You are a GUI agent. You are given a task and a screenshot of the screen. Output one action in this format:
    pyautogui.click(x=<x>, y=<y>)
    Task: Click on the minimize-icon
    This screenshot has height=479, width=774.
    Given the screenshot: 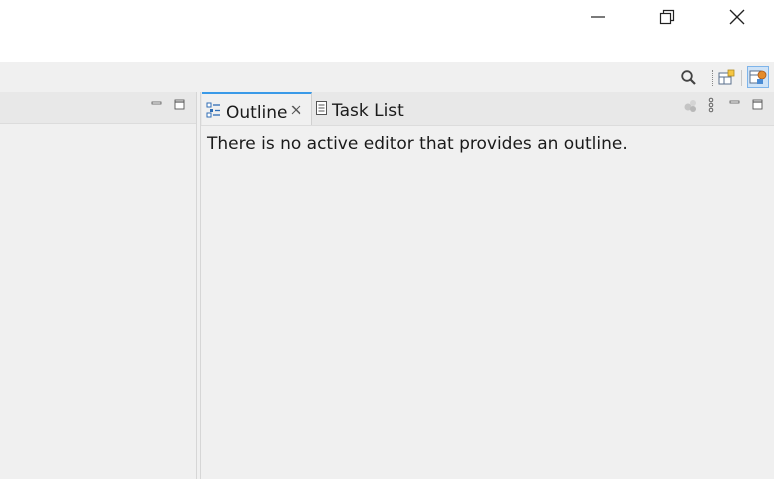 What is the action you would take?
    pyautogui.click(x=598, y=17)
    